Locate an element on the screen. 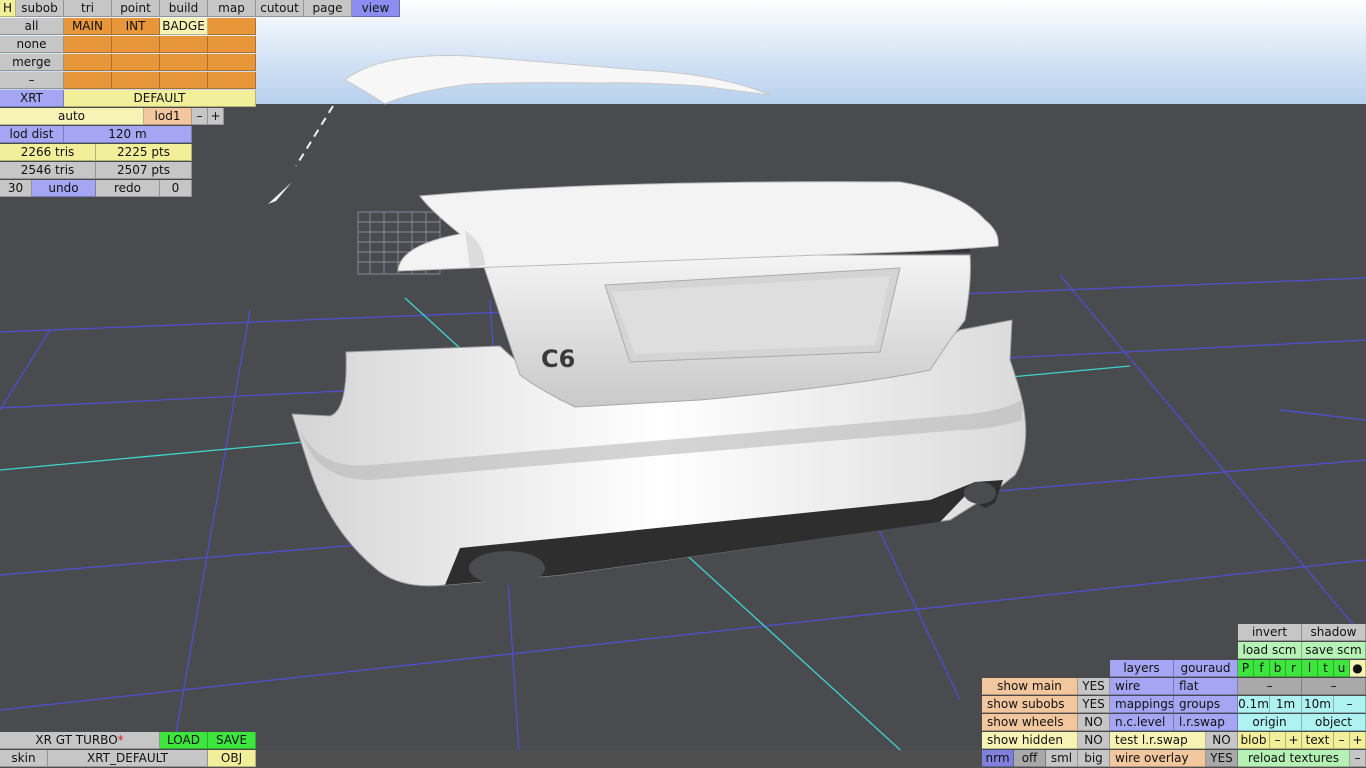 This screenshot has width=1366, height=768. text-plus-button: + is located at coordinates (1358, 740).